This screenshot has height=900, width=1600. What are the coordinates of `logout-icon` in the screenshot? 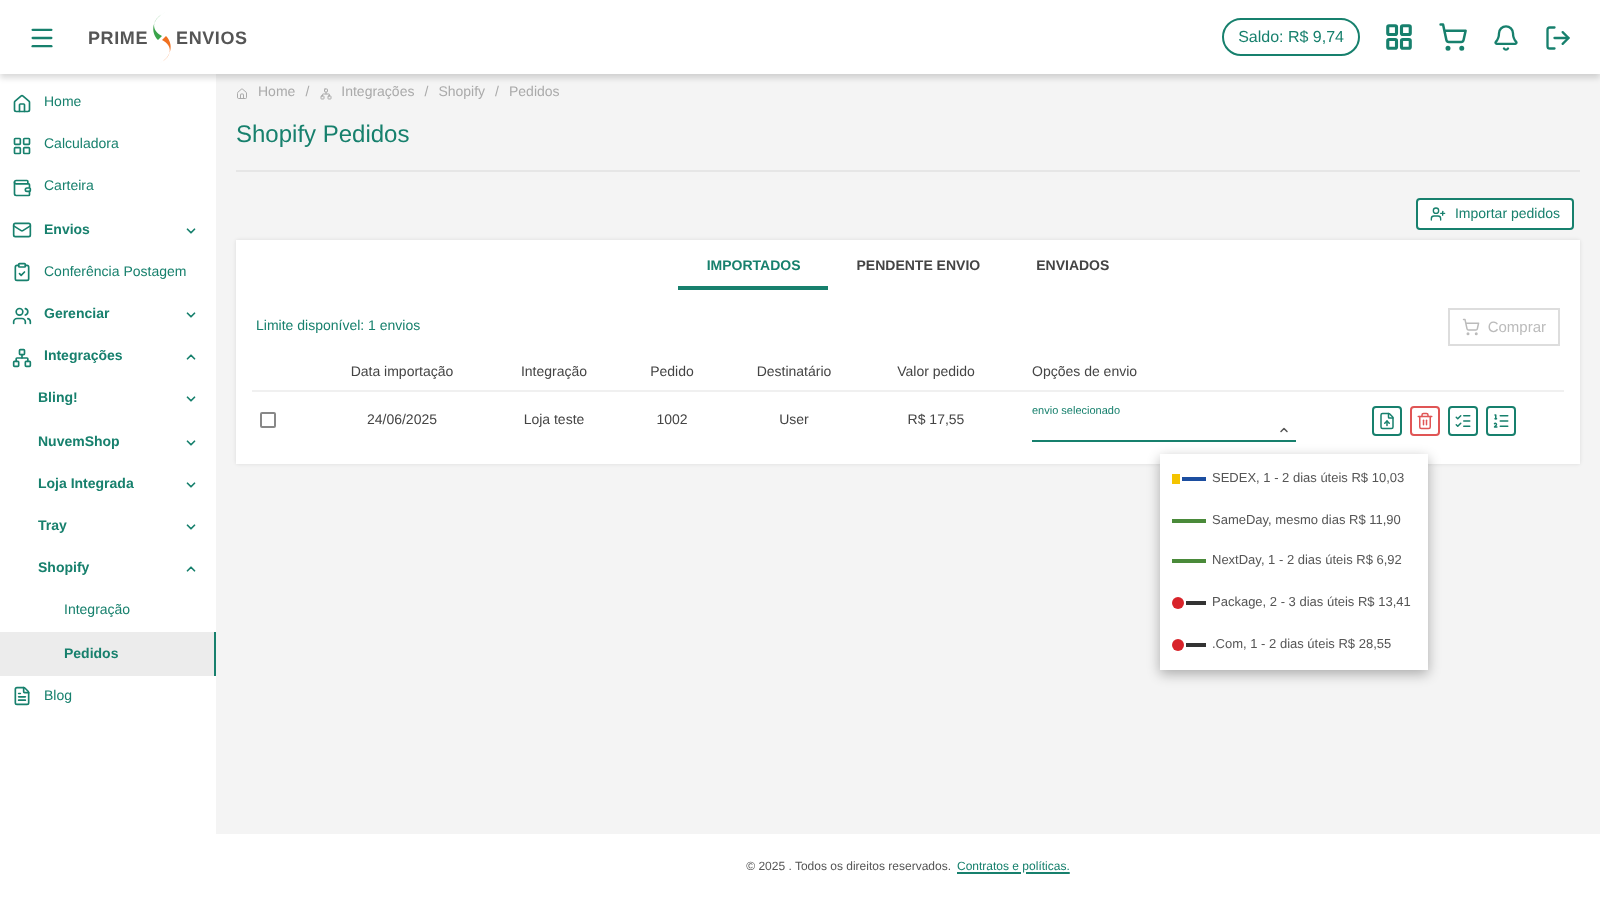 It's located at (1558, 37).